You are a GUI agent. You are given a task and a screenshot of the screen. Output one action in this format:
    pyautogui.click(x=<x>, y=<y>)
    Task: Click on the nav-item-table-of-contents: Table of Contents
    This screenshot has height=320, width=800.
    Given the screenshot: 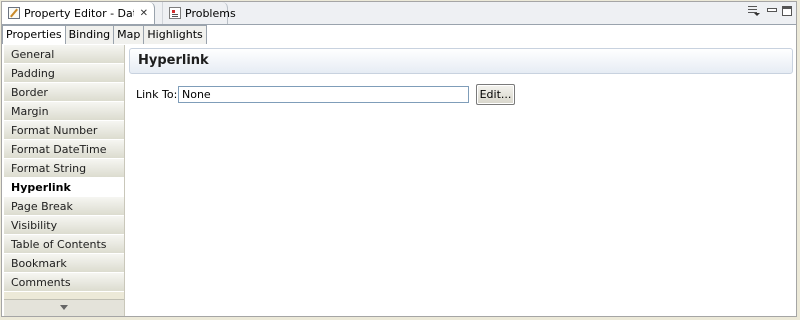 What is the action you would take?
    pyautogui.click(x=64, y=244)
    